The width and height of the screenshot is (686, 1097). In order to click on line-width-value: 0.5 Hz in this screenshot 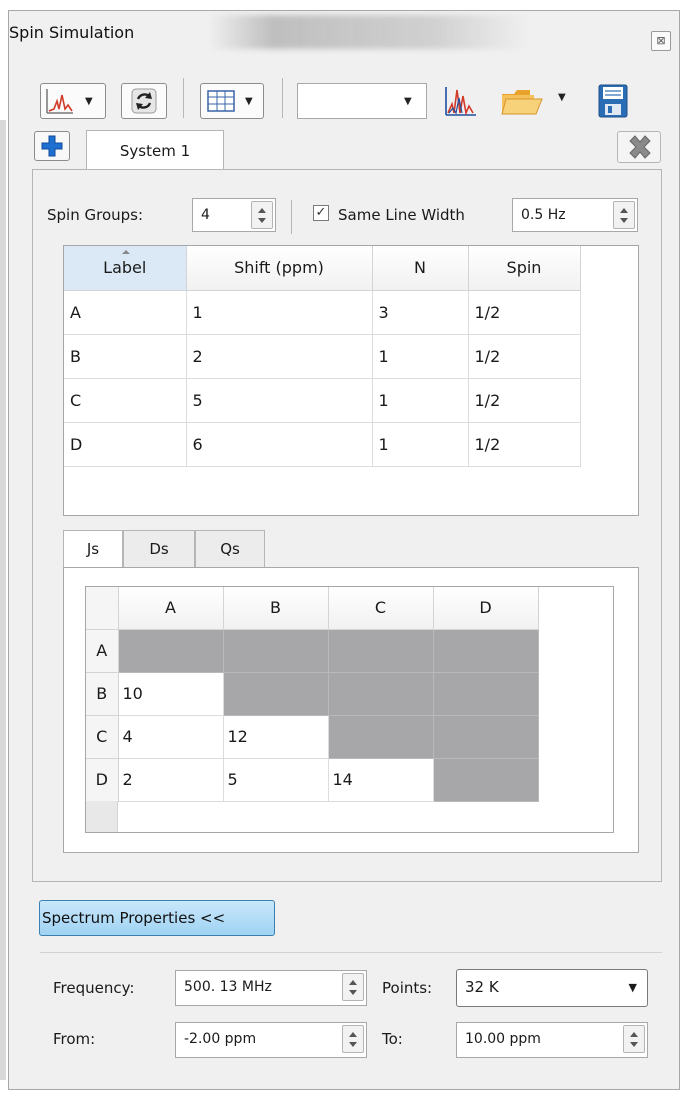, I will do `click(543, 215)`.